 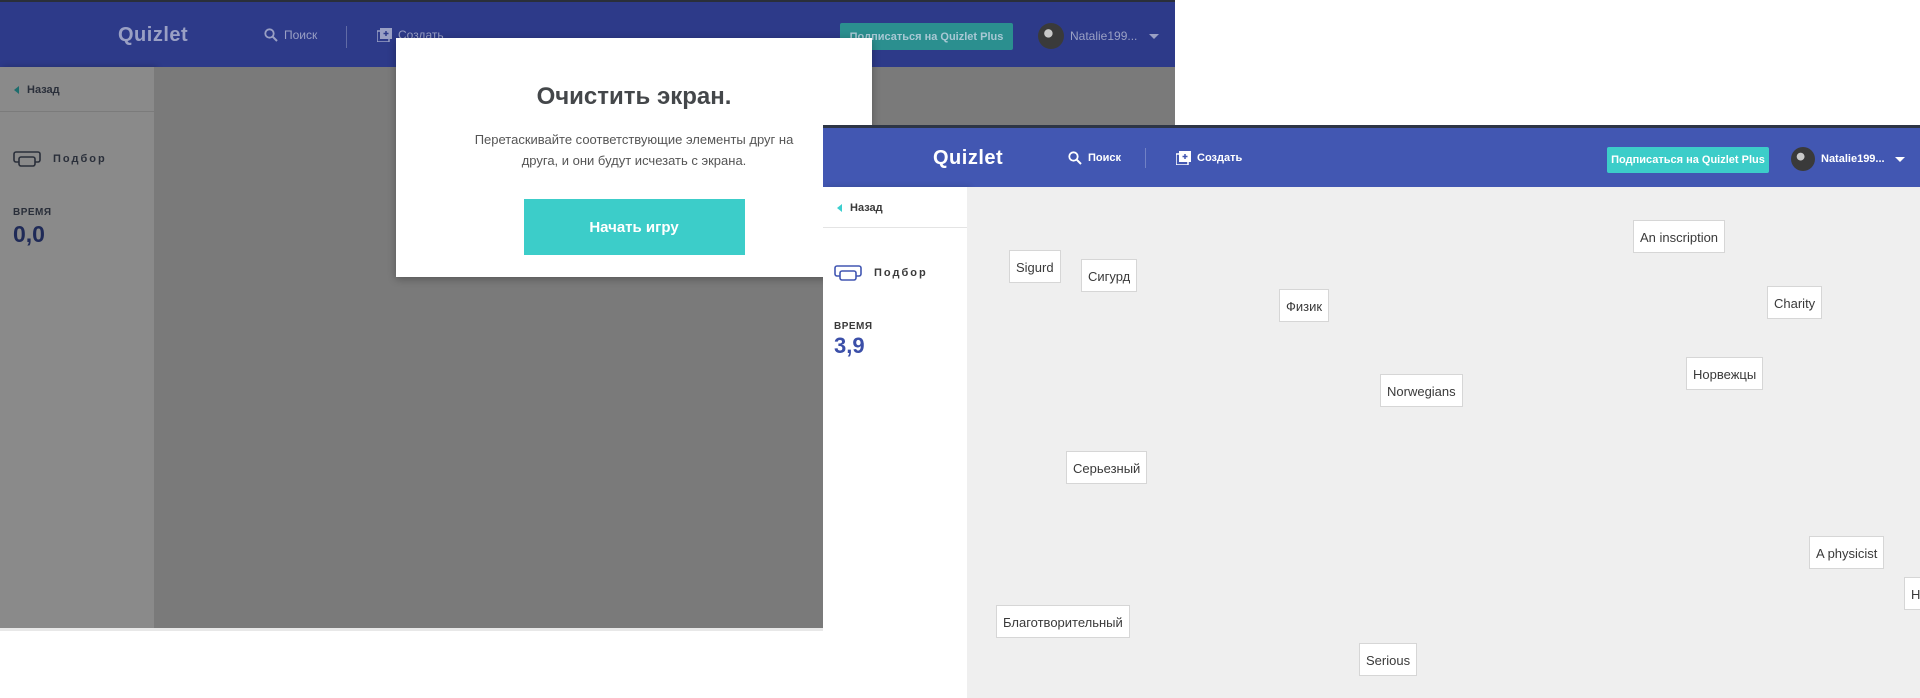 What do you see at coordinates (1688, 160) in the screenshot?
I see `subscribe-plus-button: Подписаться на Quizlet Plus` at bounding box center [1688, 160].